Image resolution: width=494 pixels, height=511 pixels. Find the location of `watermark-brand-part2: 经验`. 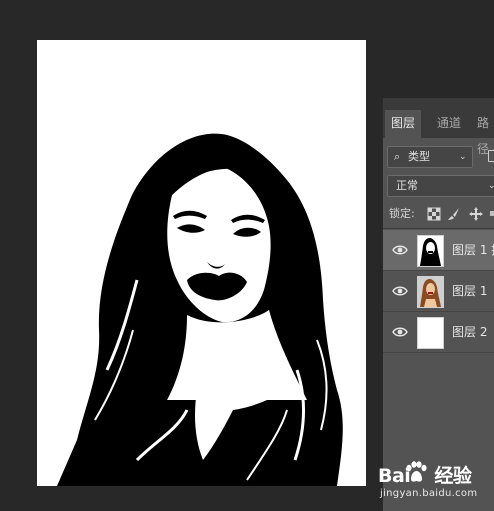

watermark-brand-part2: 经验 is located at coordinates (453, 476).